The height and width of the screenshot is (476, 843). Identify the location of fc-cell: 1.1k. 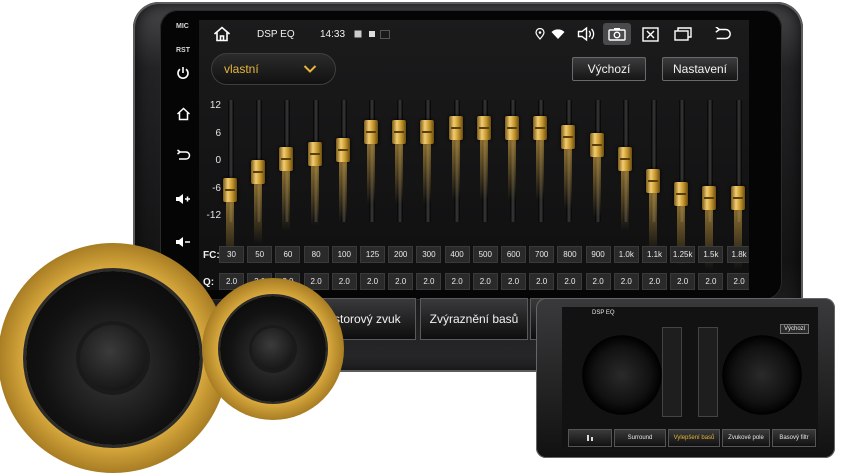
(654, 254).